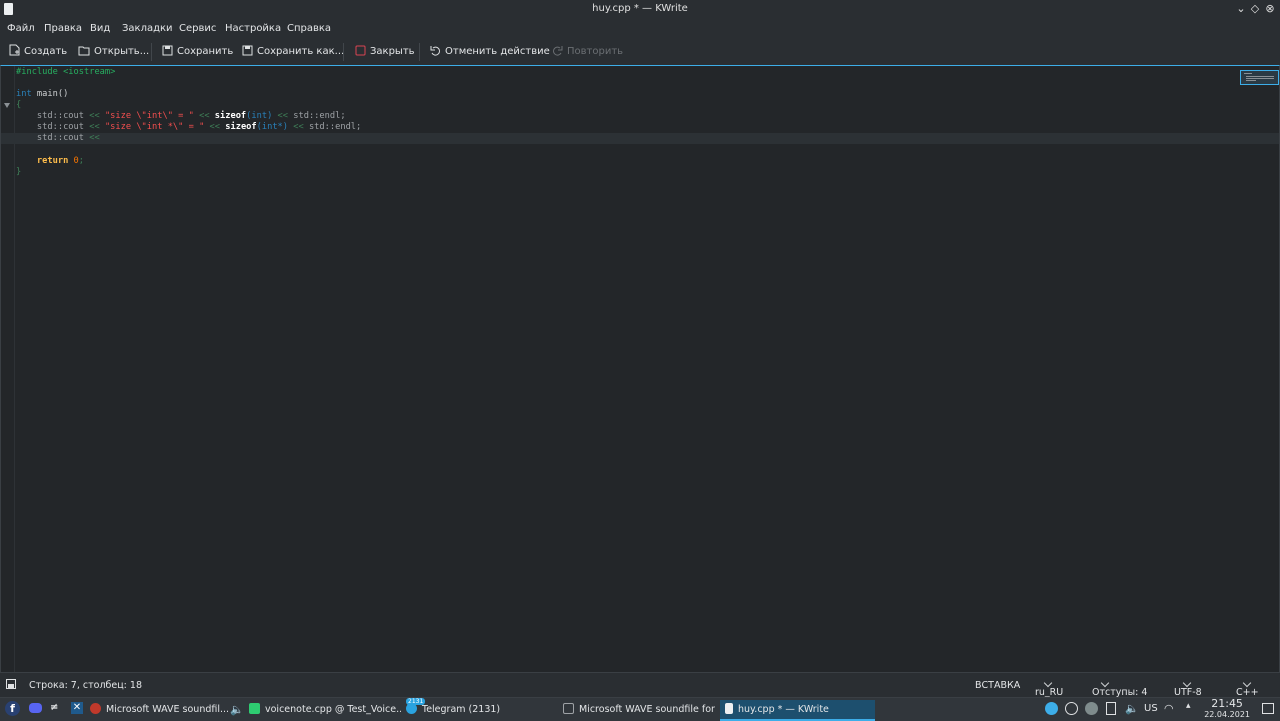 The image size is (1280, 721). I want to click on window-title: huy.cpp * — KWrite, so click(640, 8).